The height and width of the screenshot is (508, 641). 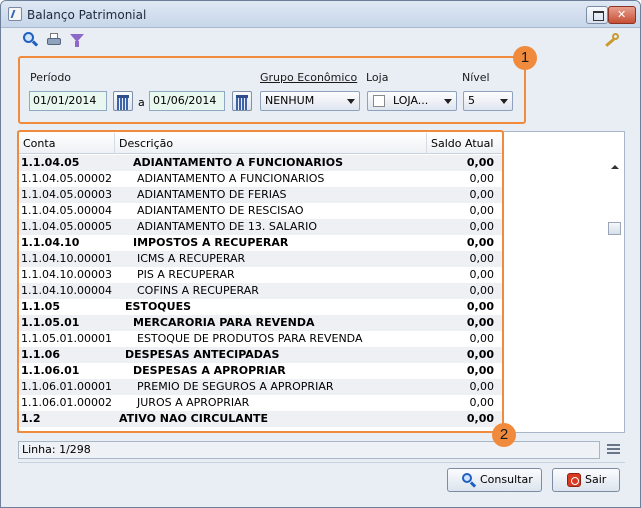 What do you see at coordinates (597, 15) in the screenshot?
I see `maximize-button` at bounding box center [597, 15].